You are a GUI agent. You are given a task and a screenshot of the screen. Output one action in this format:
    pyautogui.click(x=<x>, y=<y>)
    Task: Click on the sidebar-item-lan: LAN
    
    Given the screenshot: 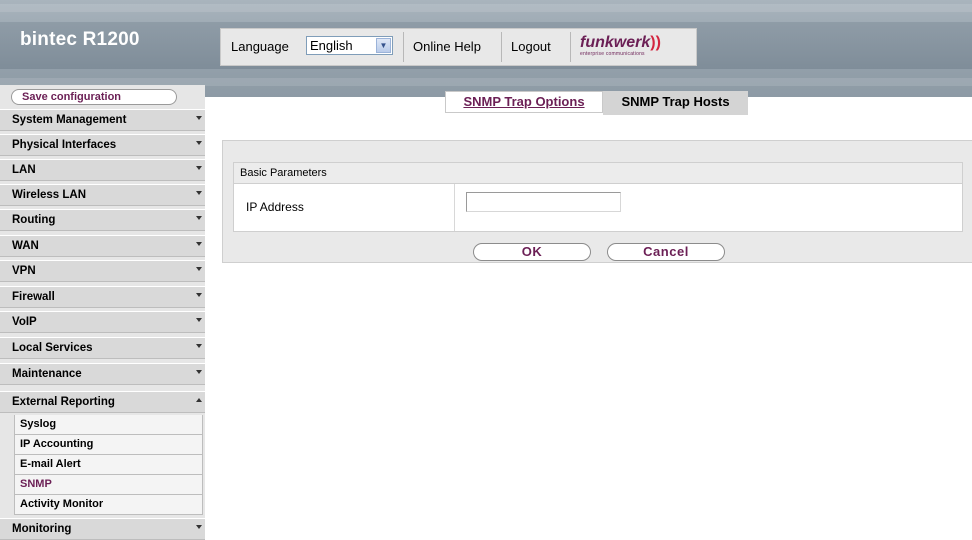 What is the action you would take?
    pyautogui.click(x=102, y=170)
    